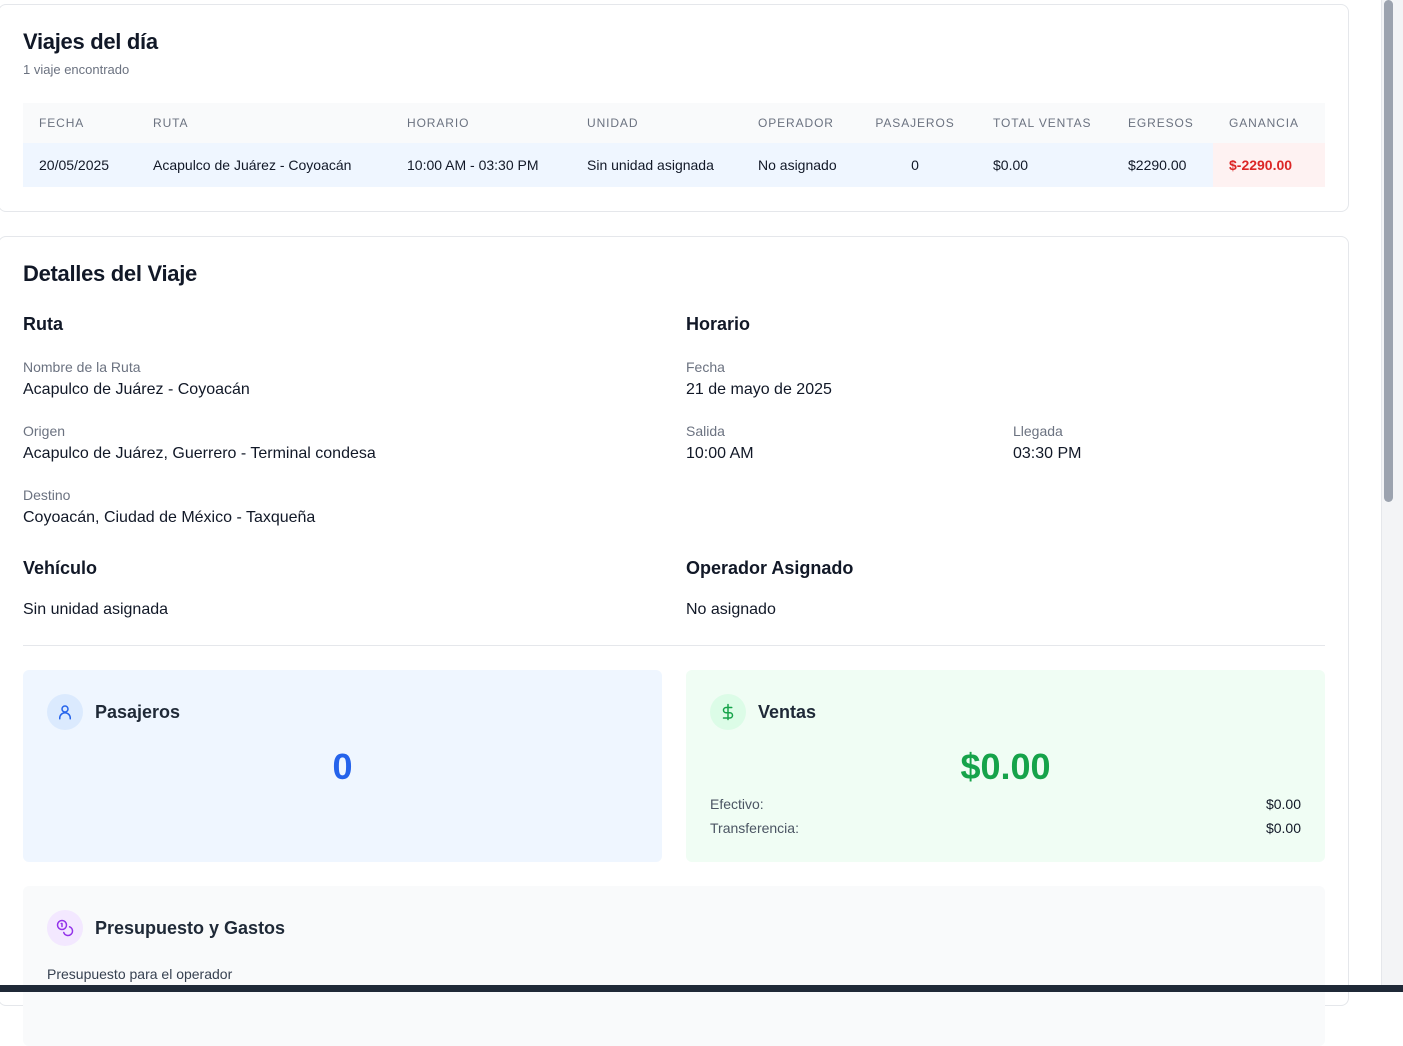  What do you see at coordinates (796, 123) in the screenshot?
I see `col-operador: OPERADOR` at bounding box center [796, 123].